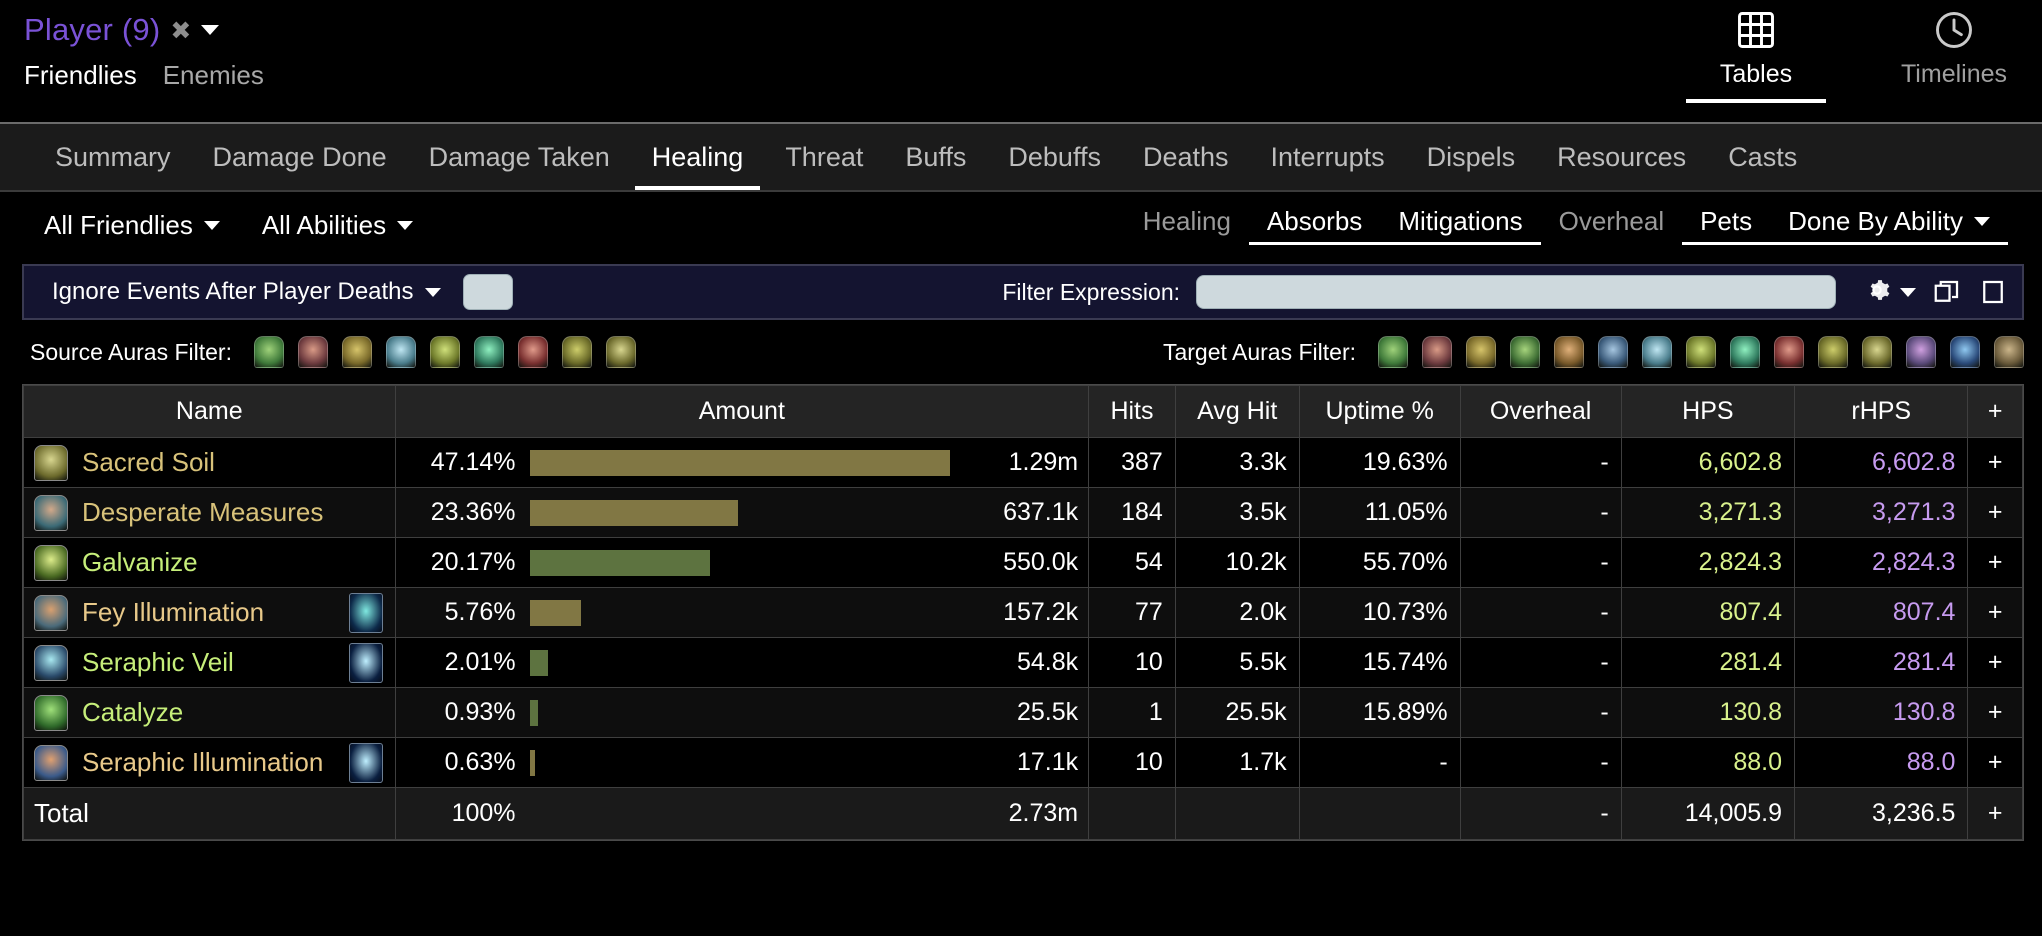  What do you see at coordinates (158, 662) in the screenshot?
I see `row-ability-name: Seraphic Veil` at bounding box center [158, 662].